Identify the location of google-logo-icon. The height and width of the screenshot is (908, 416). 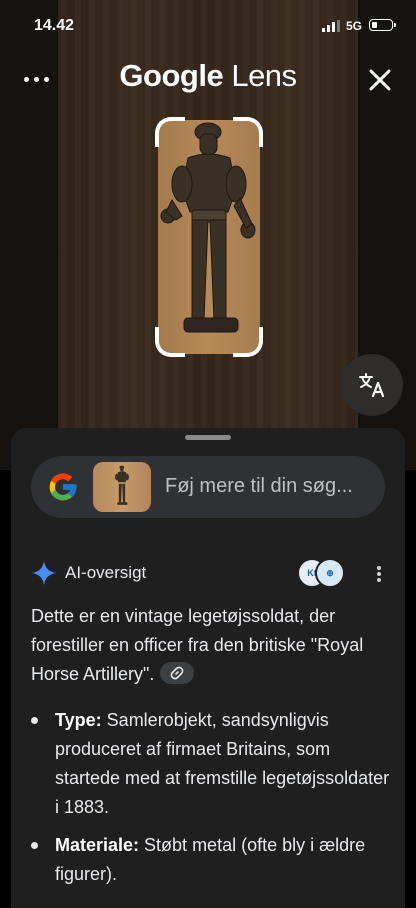
(63, 487).